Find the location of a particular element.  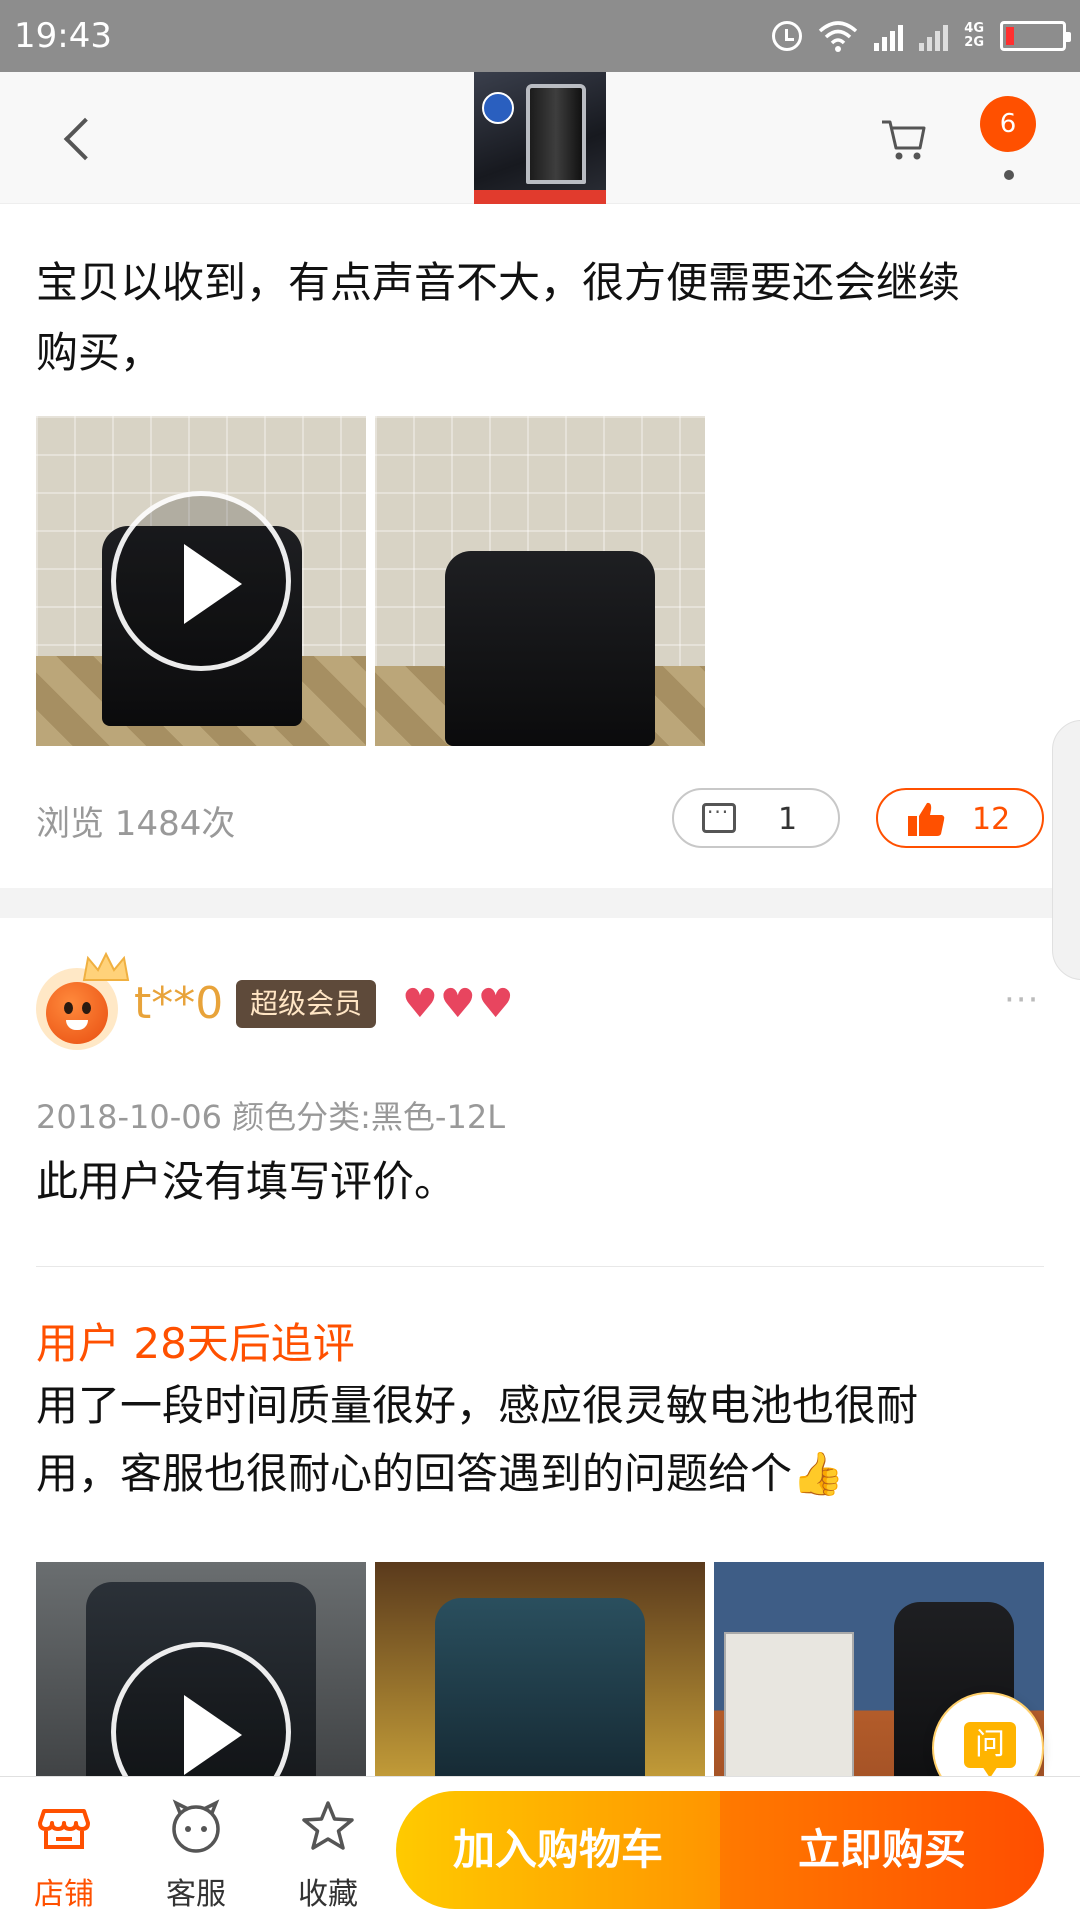

alarm-icon is located at coordinates (787, 36).